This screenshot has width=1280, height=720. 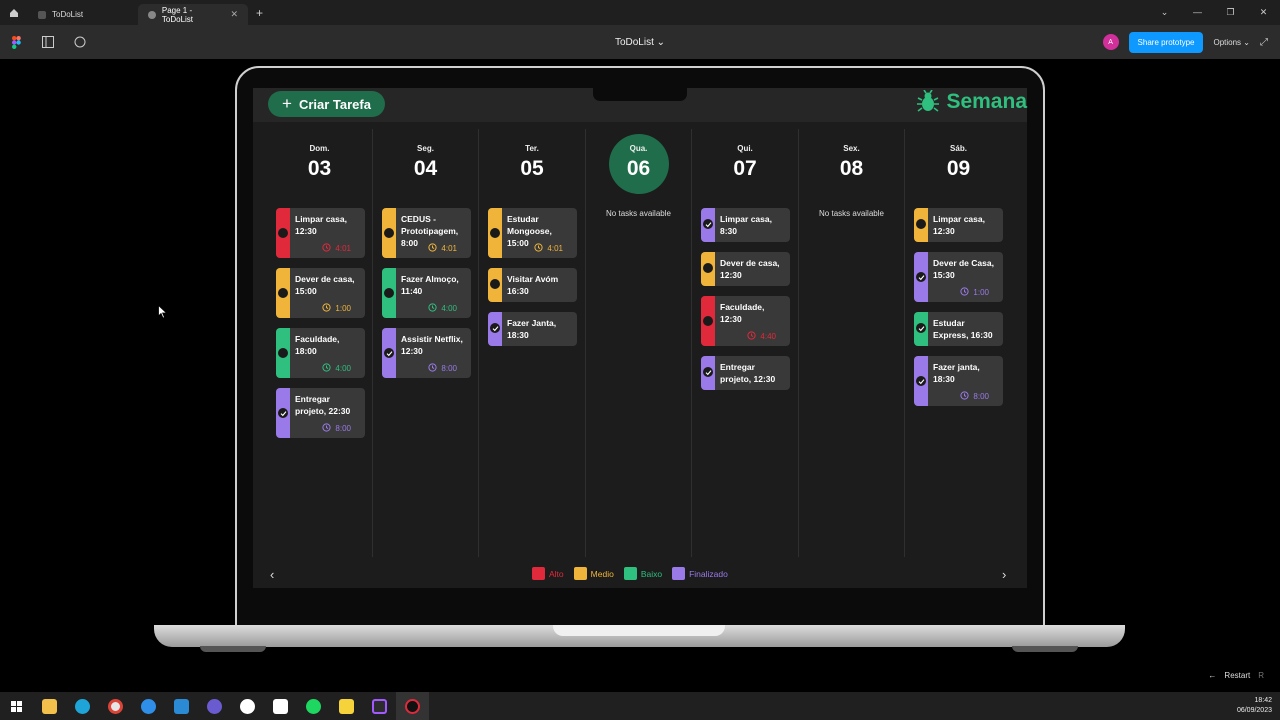 I want to click on sidebar-toggle-icon, so click(x=48, y=42).